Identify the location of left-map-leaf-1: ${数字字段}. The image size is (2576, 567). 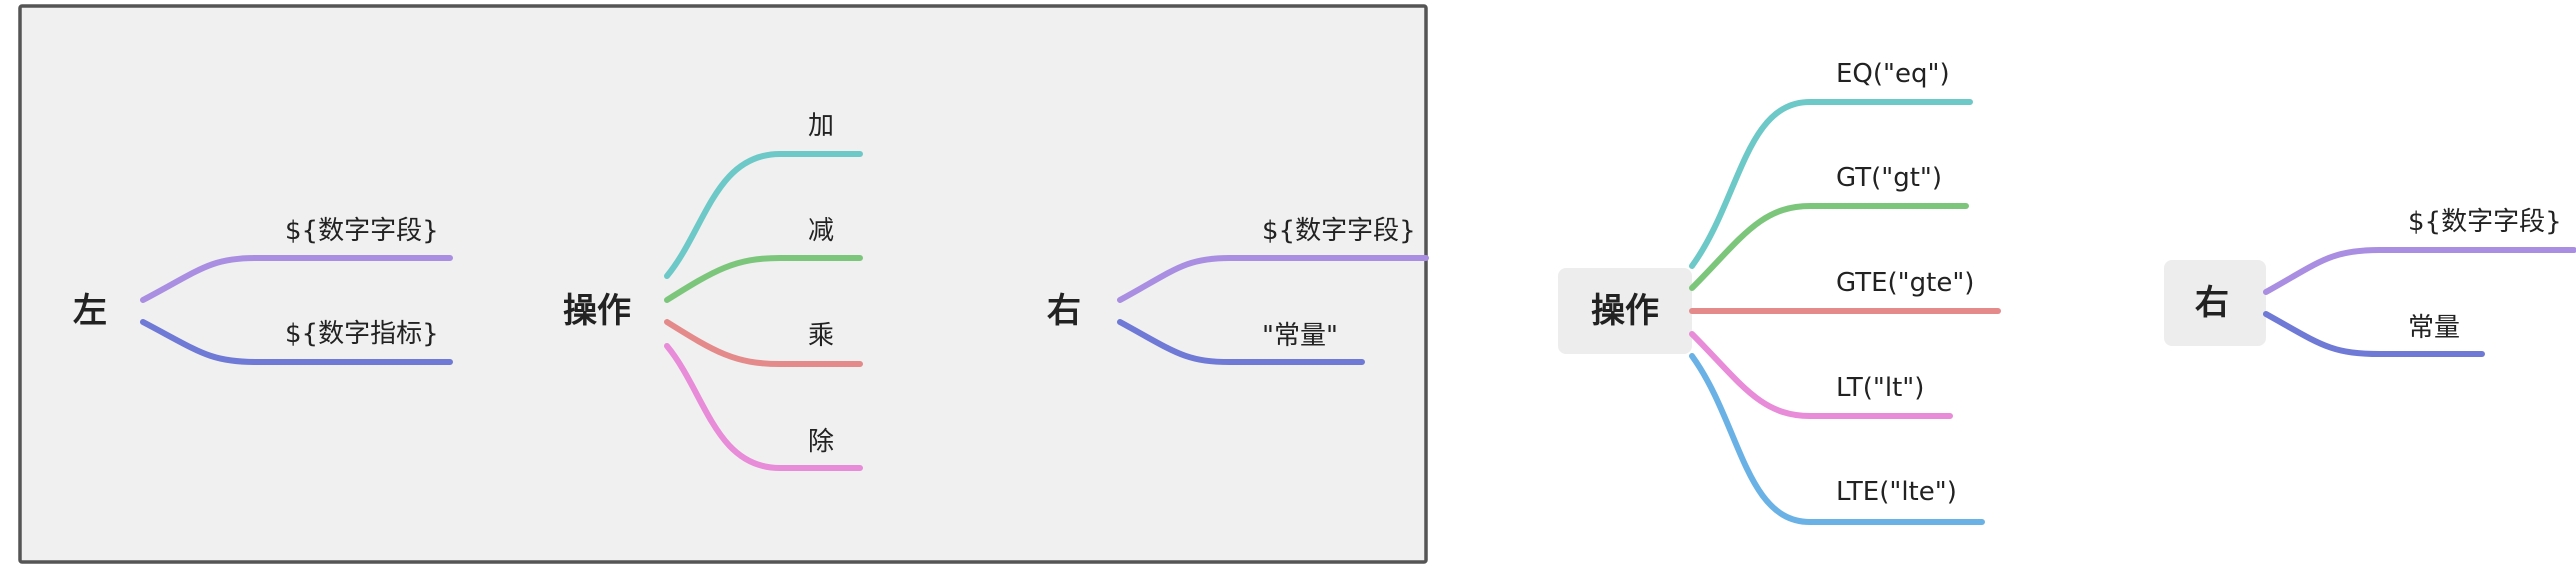
(362, 231).